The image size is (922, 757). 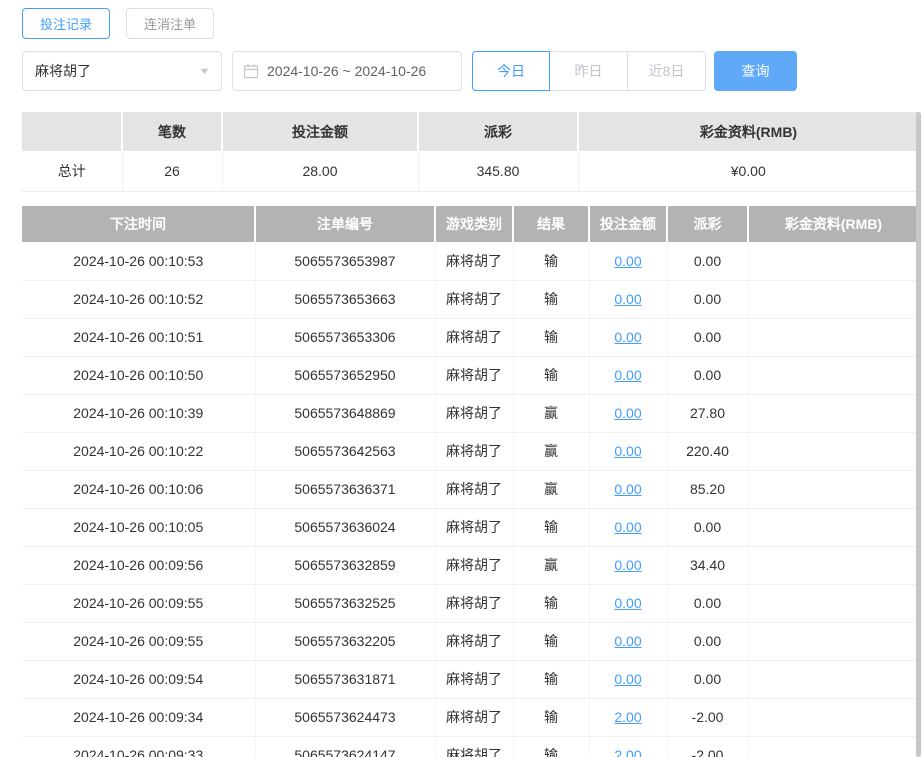 I want to click on game-select-value: 麻将胡了, so click(x=63, y=71).